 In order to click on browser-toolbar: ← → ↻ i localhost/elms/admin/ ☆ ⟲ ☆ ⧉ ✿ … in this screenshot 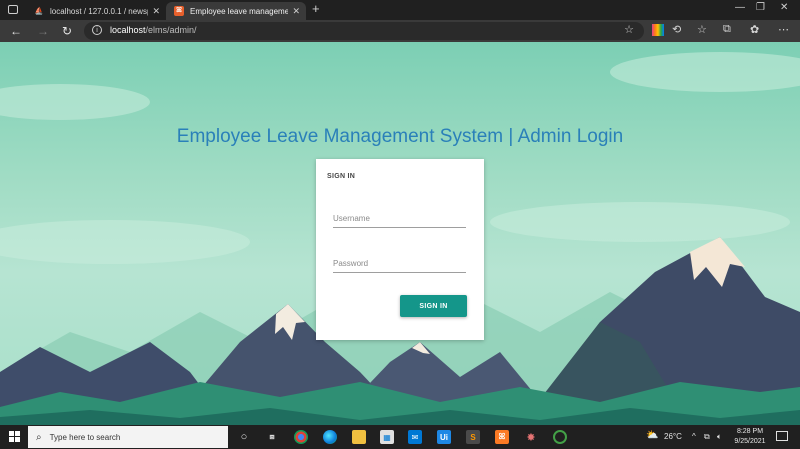, I will do `click(400, 31)`.